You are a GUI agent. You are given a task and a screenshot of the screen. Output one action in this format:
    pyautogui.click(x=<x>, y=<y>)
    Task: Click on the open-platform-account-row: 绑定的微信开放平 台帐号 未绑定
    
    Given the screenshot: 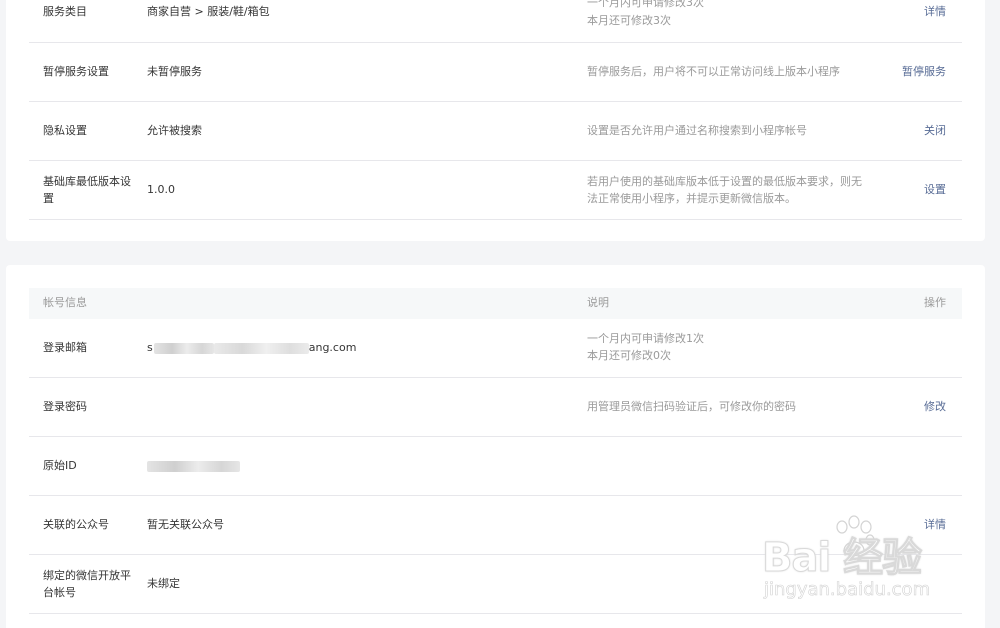 What is the action you would take?
    pyautogui.click(x=495, y=584)
    